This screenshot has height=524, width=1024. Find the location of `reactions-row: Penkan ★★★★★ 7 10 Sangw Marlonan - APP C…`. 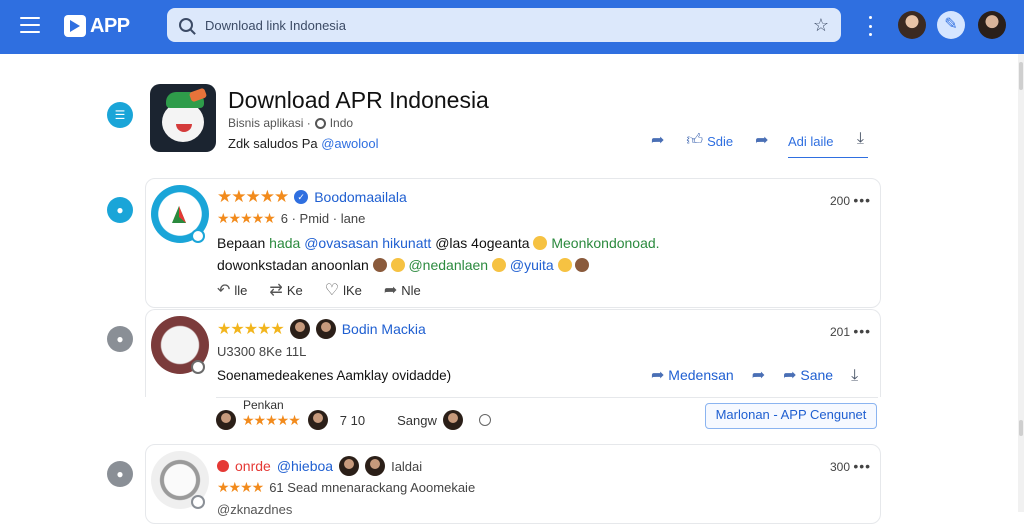

reactions-row: Penkan ★★★★★ 7 10 Sangw Marlonan - APP C… is located at coordinates (547, 419).